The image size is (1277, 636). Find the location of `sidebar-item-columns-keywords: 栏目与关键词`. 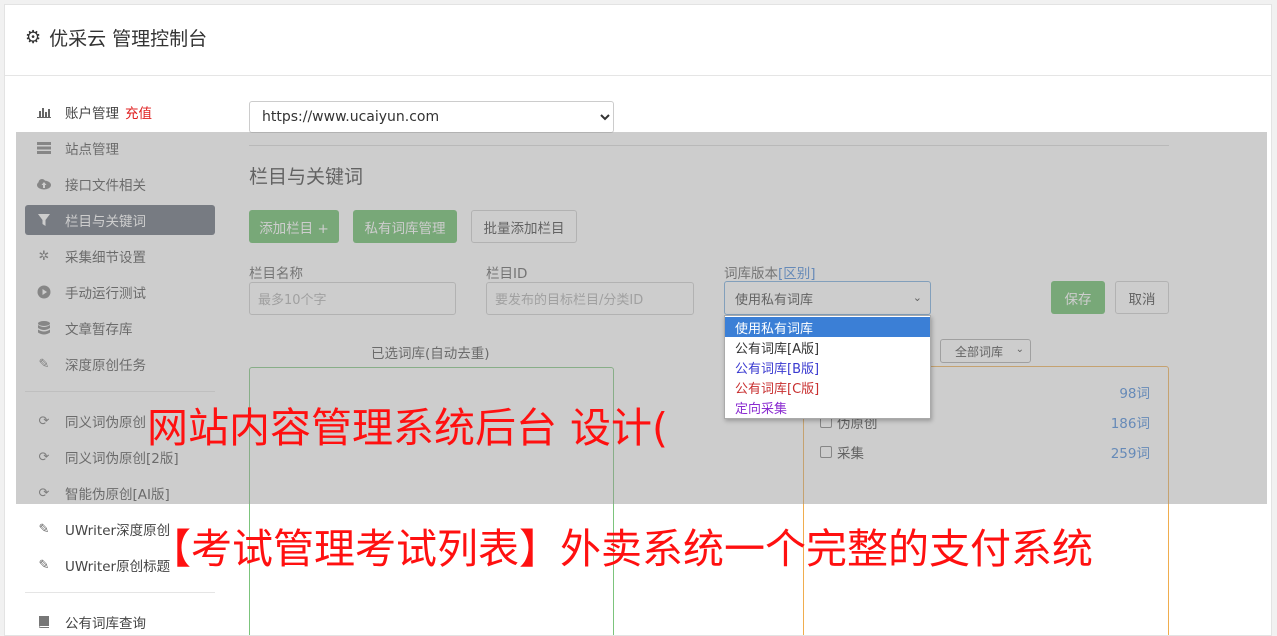

sidebar-item-columns-keywords: 栏目与关键词 is located at coordinates (120, 220).